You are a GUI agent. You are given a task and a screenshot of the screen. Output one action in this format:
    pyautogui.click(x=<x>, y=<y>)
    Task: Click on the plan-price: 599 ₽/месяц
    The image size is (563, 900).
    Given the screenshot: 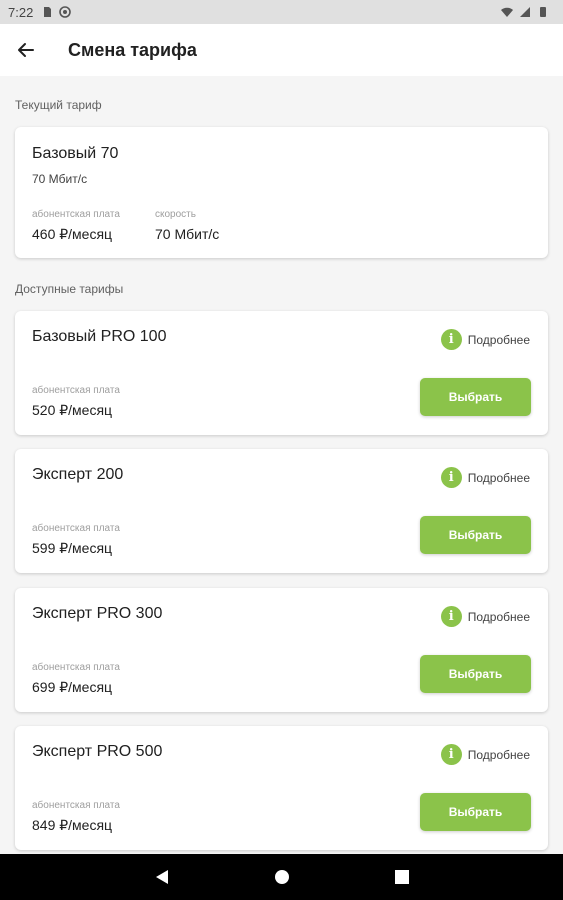 What is the action you would take?
    pyautogui.click(x=72, y=548)
    